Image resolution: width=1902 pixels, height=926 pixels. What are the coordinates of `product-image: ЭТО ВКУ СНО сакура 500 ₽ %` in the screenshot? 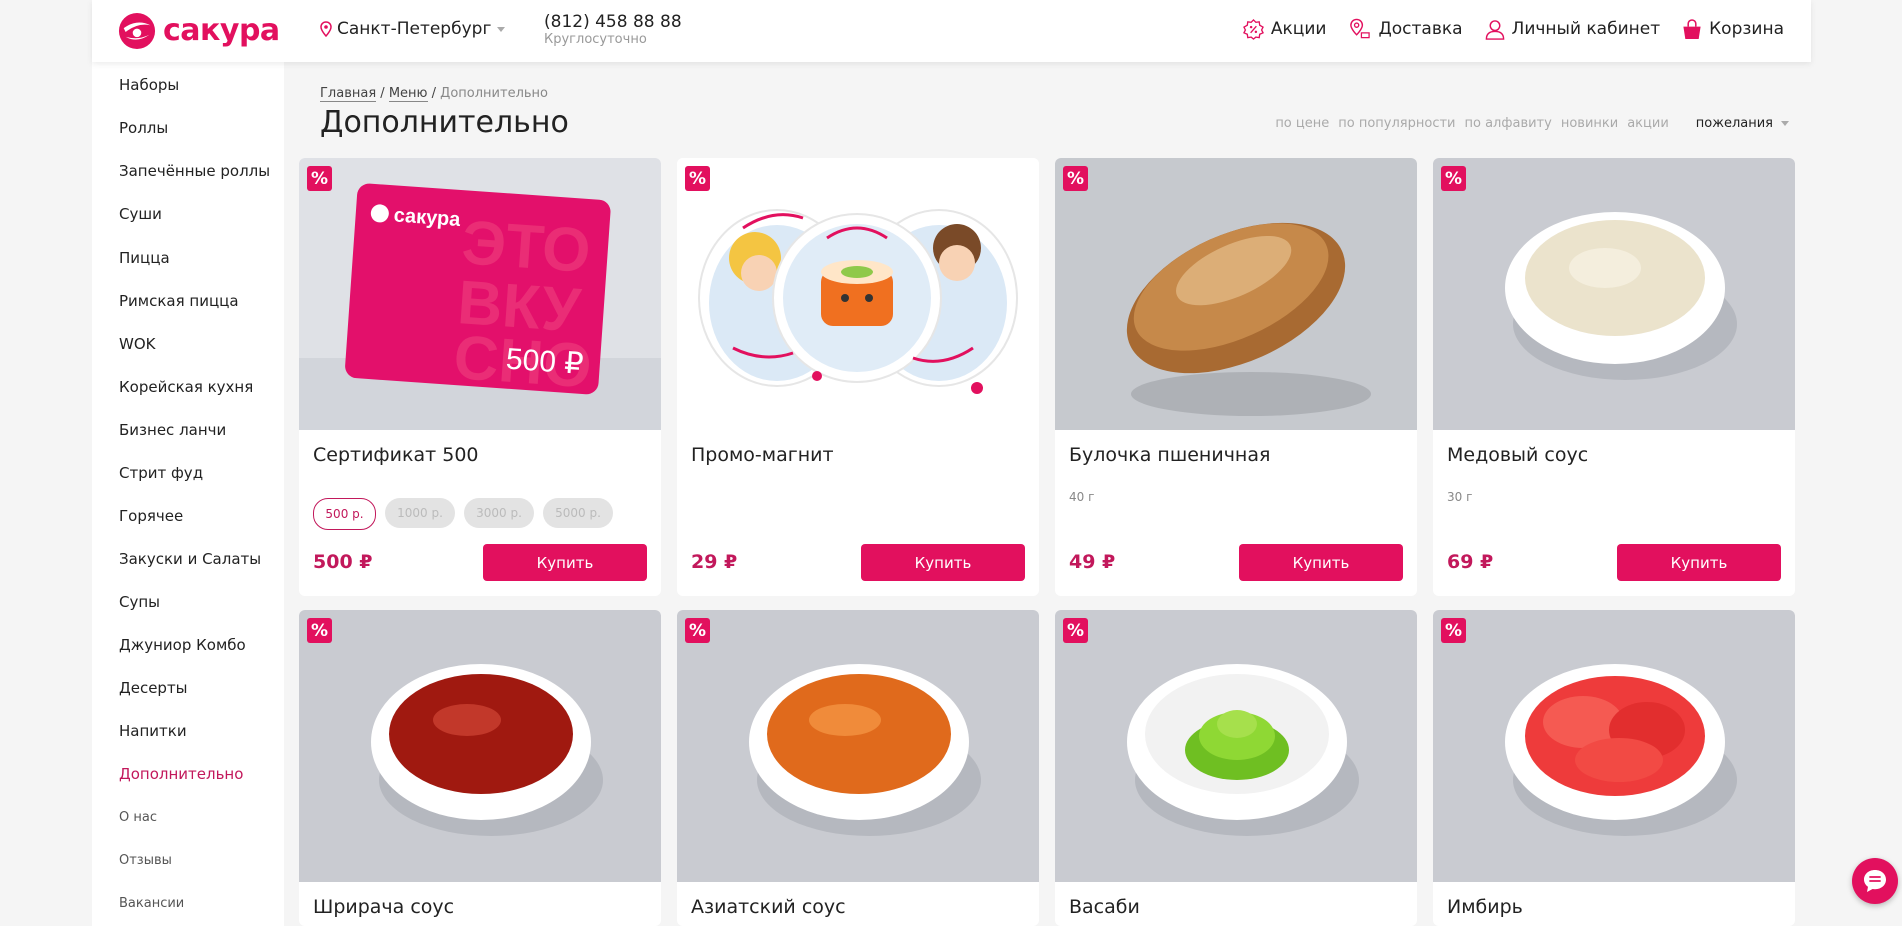 It's located at (480, 294).